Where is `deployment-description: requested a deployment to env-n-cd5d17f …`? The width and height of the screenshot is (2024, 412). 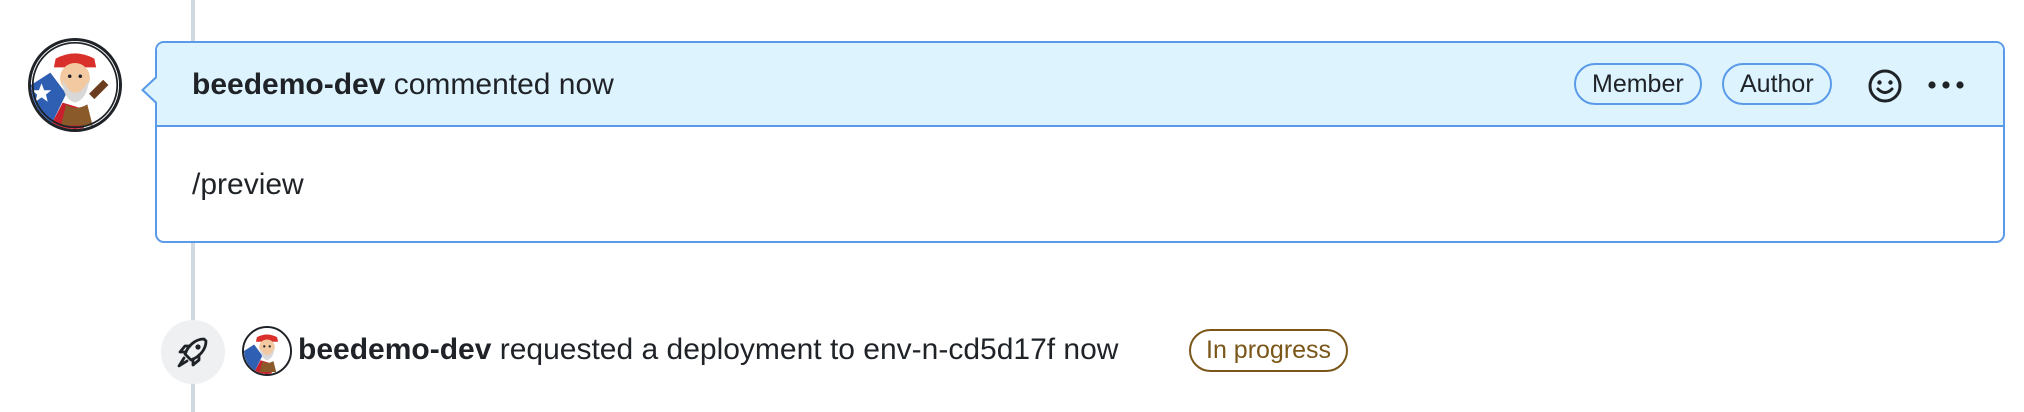
deployment-description: requested a deployment to env-n-cd5d17f … is located at coordinates (809, 349).